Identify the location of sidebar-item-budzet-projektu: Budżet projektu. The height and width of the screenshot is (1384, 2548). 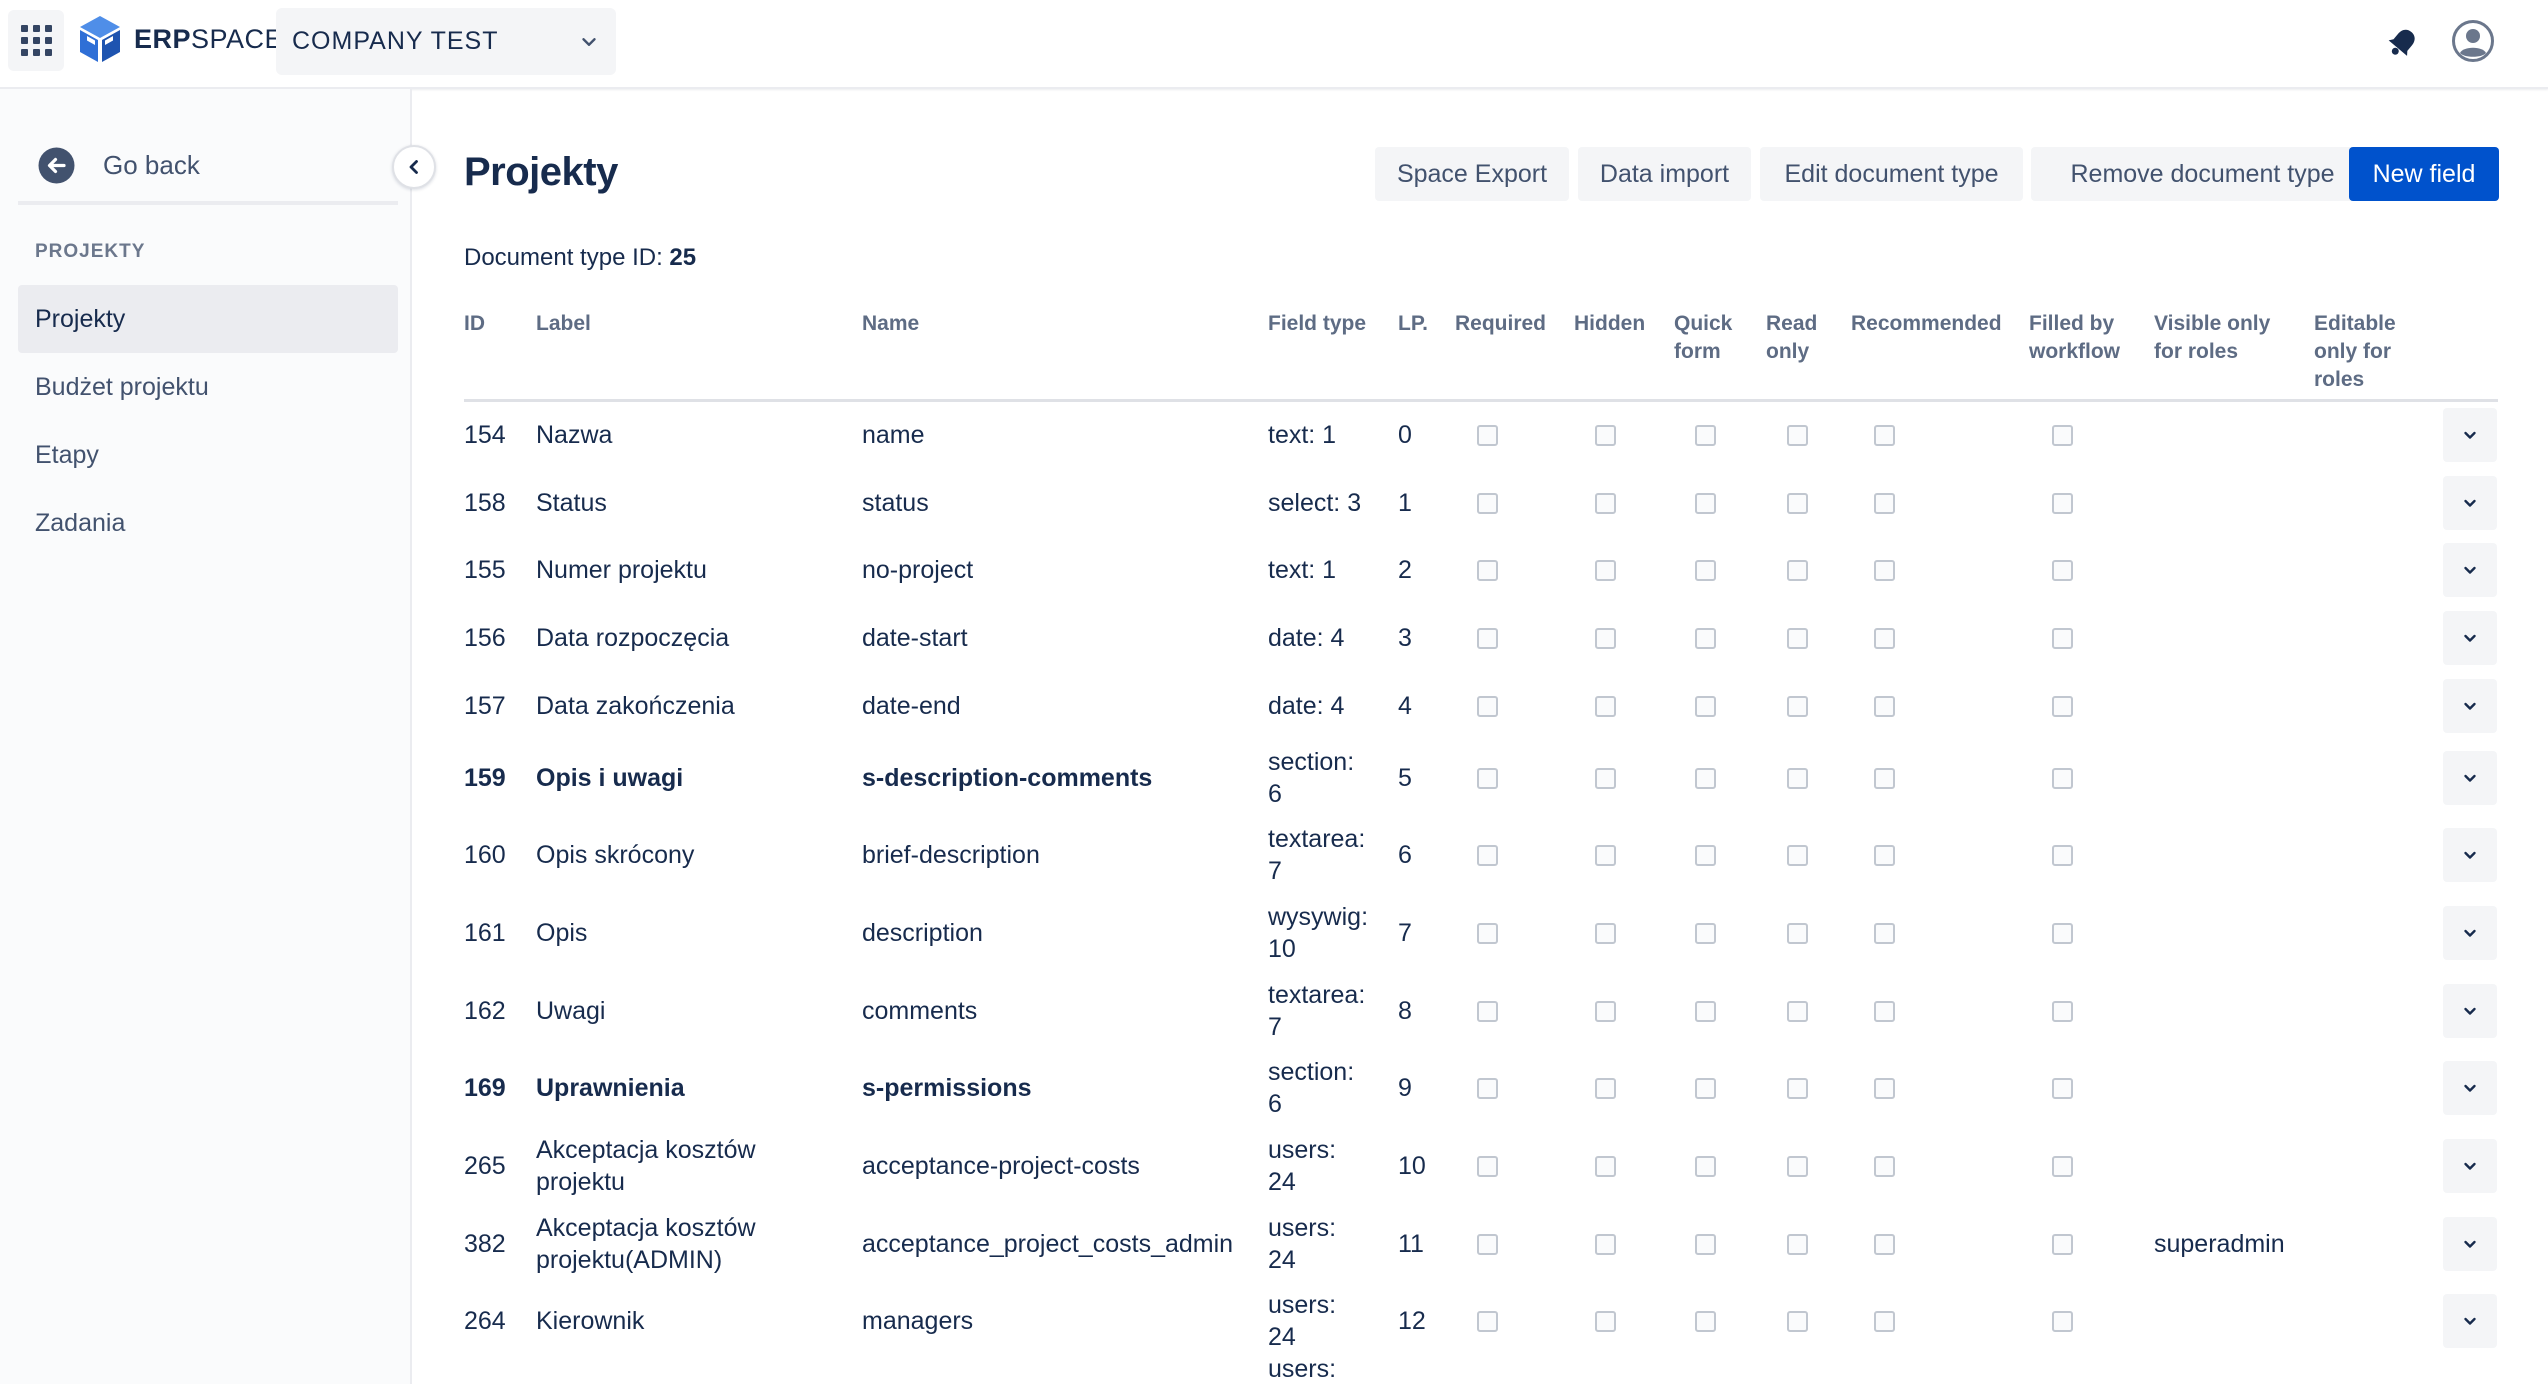
(208, 387).